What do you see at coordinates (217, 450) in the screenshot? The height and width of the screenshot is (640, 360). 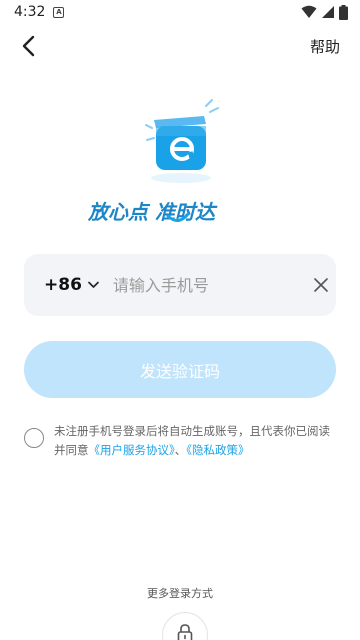 I see `privacy-policy-link: 《隐私政策》` at bounding box center [217, 450].